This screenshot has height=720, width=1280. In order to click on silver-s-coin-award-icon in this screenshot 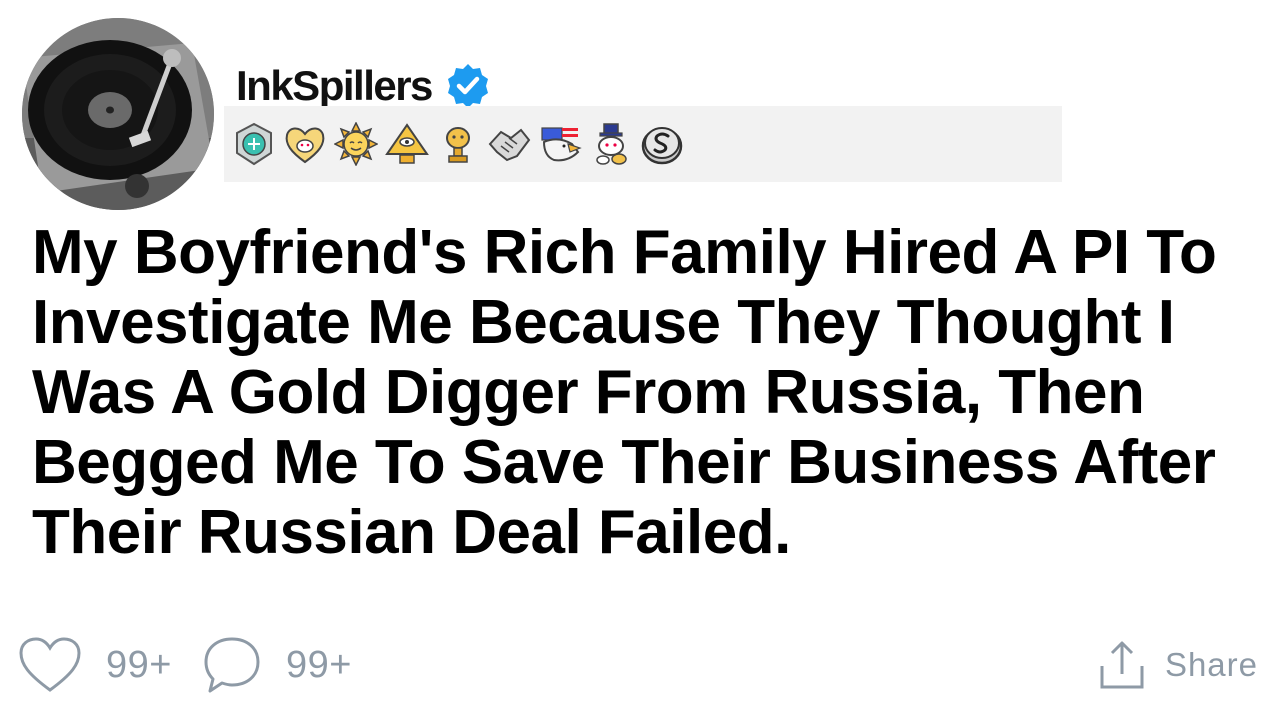, I will do `click(662, 144)`.